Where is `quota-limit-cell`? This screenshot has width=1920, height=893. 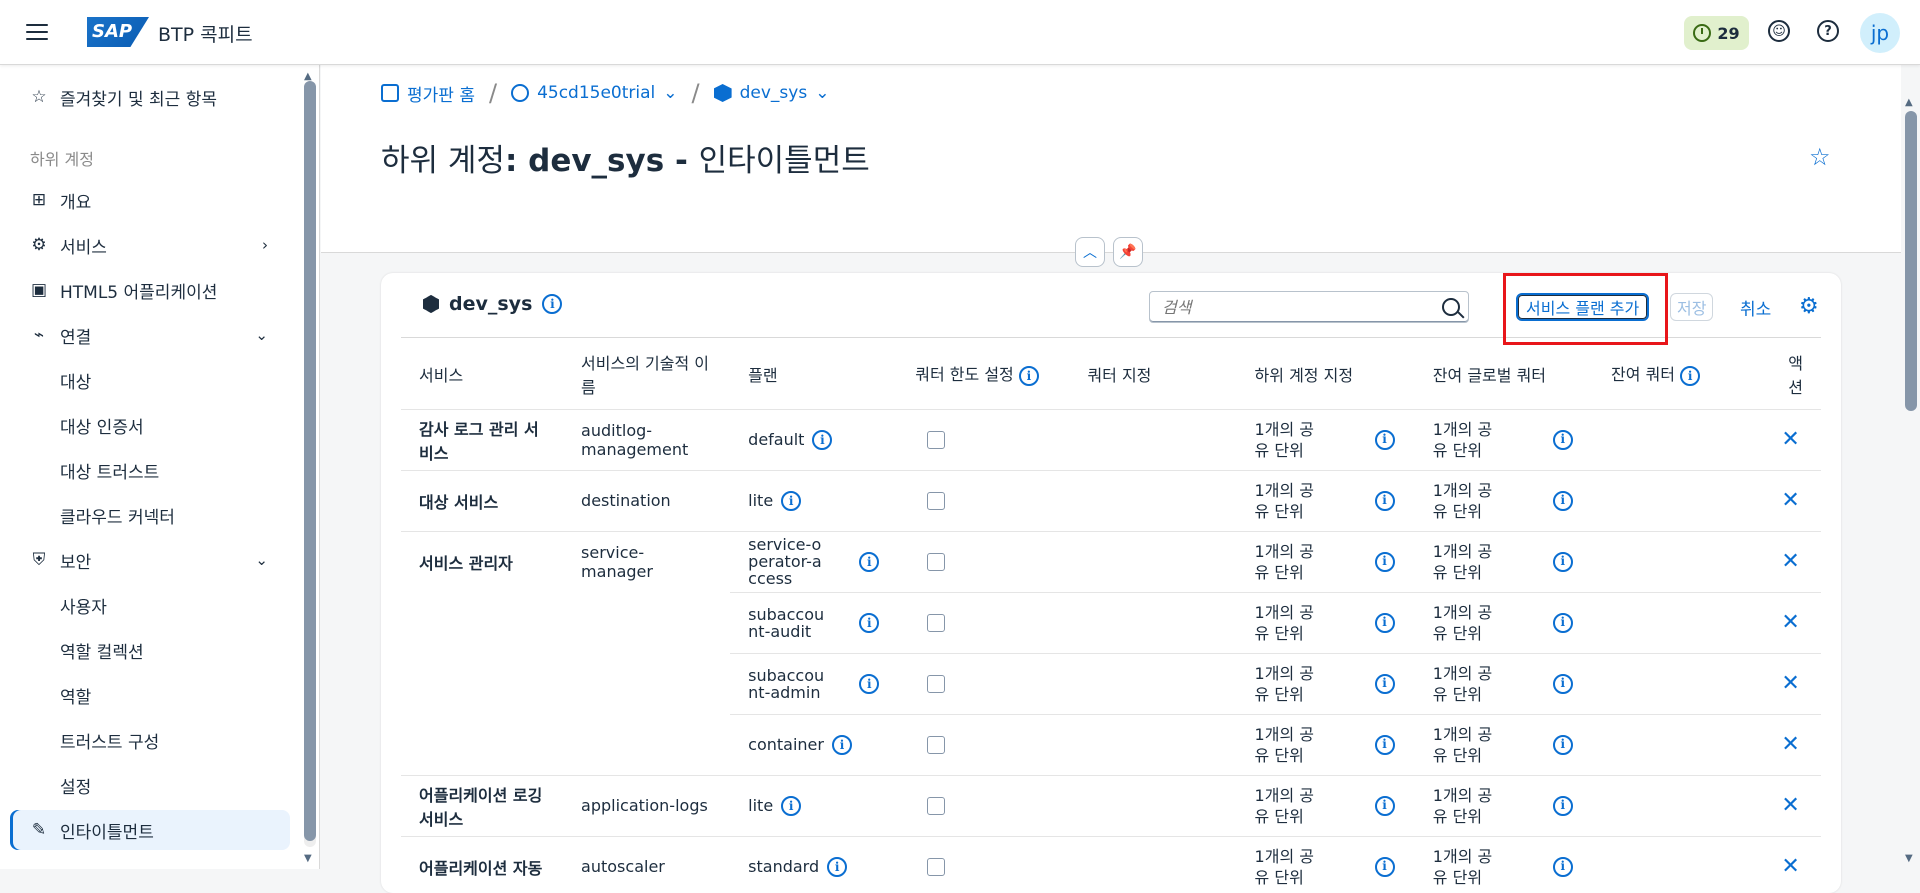 quota-limit-cell is located at coordinates (983, 501).